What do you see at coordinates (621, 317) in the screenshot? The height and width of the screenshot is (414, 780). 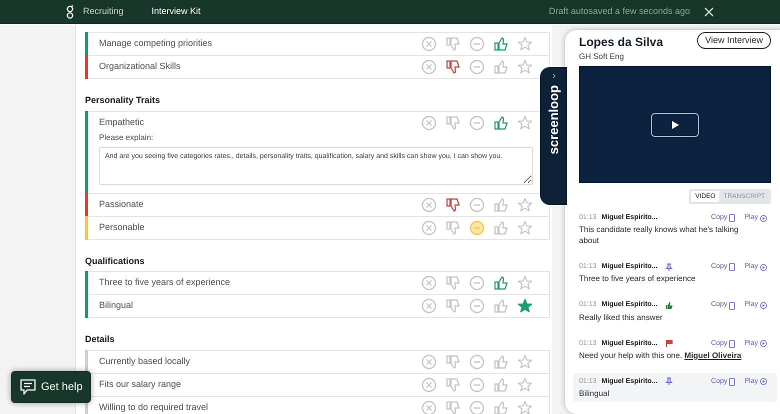 I see `transcript-text: Really liked this answer` at bounding box center [621, 317].